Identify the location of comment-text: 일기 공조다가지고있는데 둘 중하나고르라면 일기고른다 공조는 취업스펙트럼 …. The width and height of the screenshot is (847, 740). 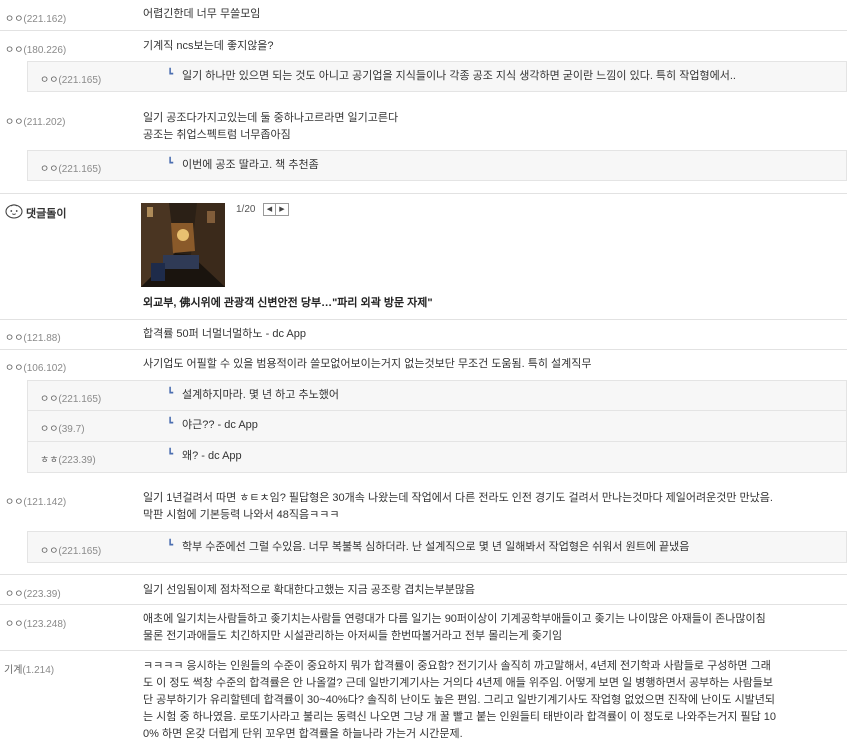
(271, 126).